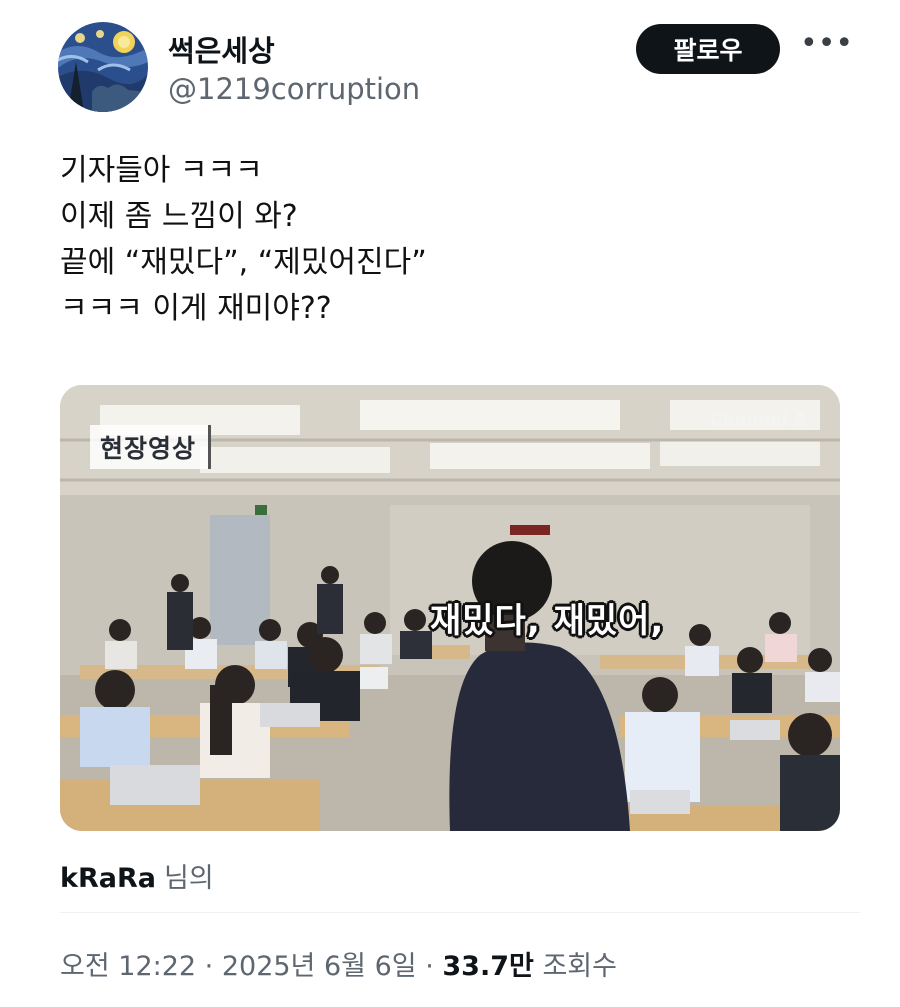 The height and width of the screenshot is (1007, 900). I want to click on tweet-line: 이제 좀 느낌이 와?, so click(179, 216).